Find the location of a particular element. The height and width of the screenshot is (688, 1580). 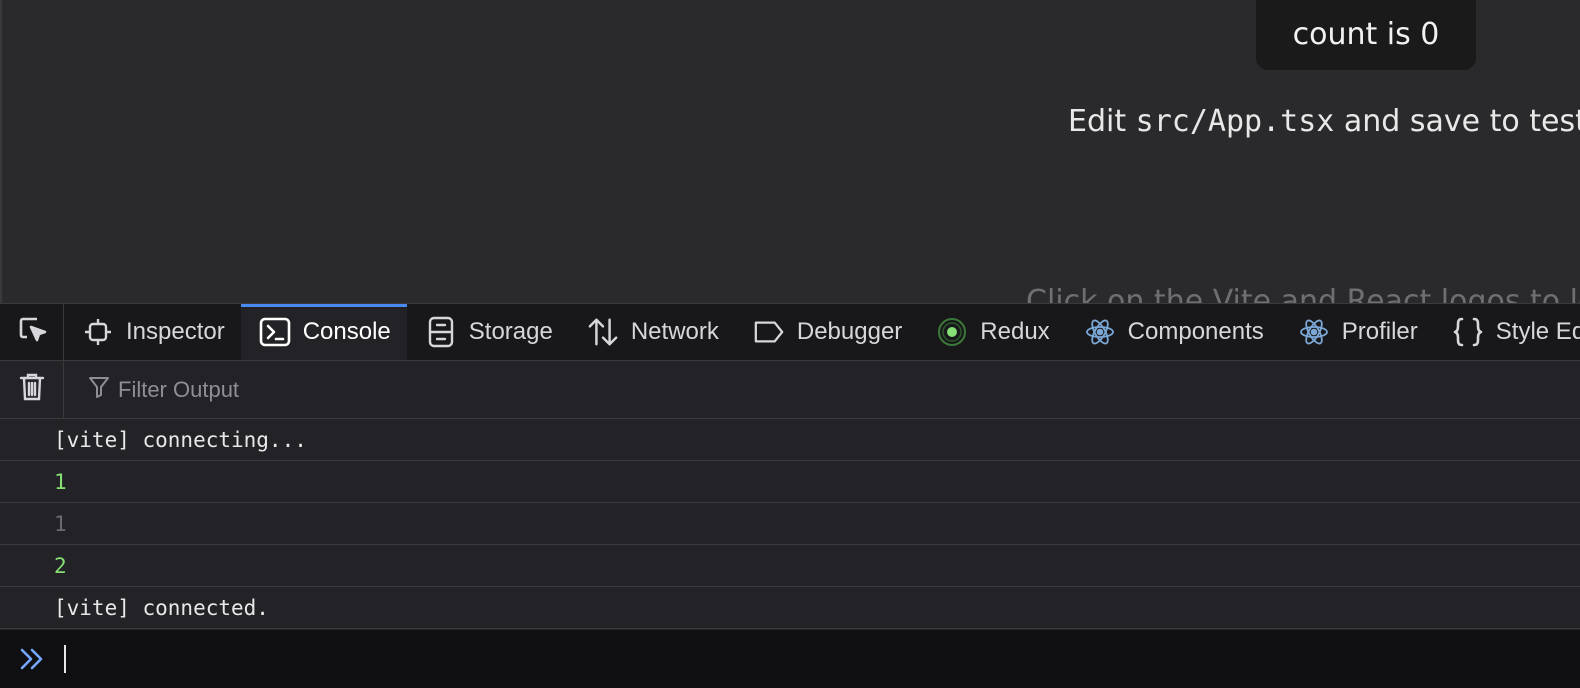

console-icon is located at coordinates (275, 332).